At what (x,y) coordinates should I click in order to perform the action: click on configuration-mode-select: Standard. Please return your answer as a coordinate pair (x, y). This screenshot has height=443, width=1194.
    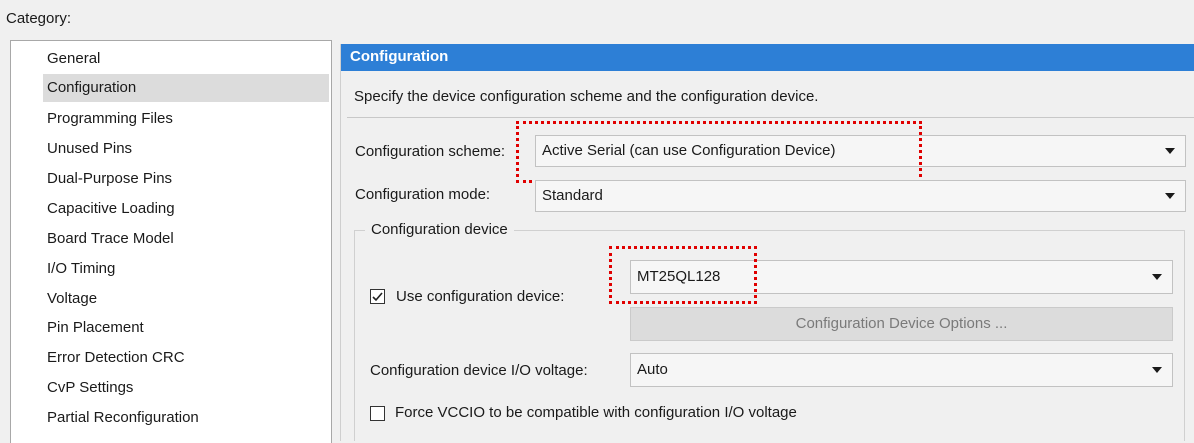
    Looking at the image, I should click on (860, 196).